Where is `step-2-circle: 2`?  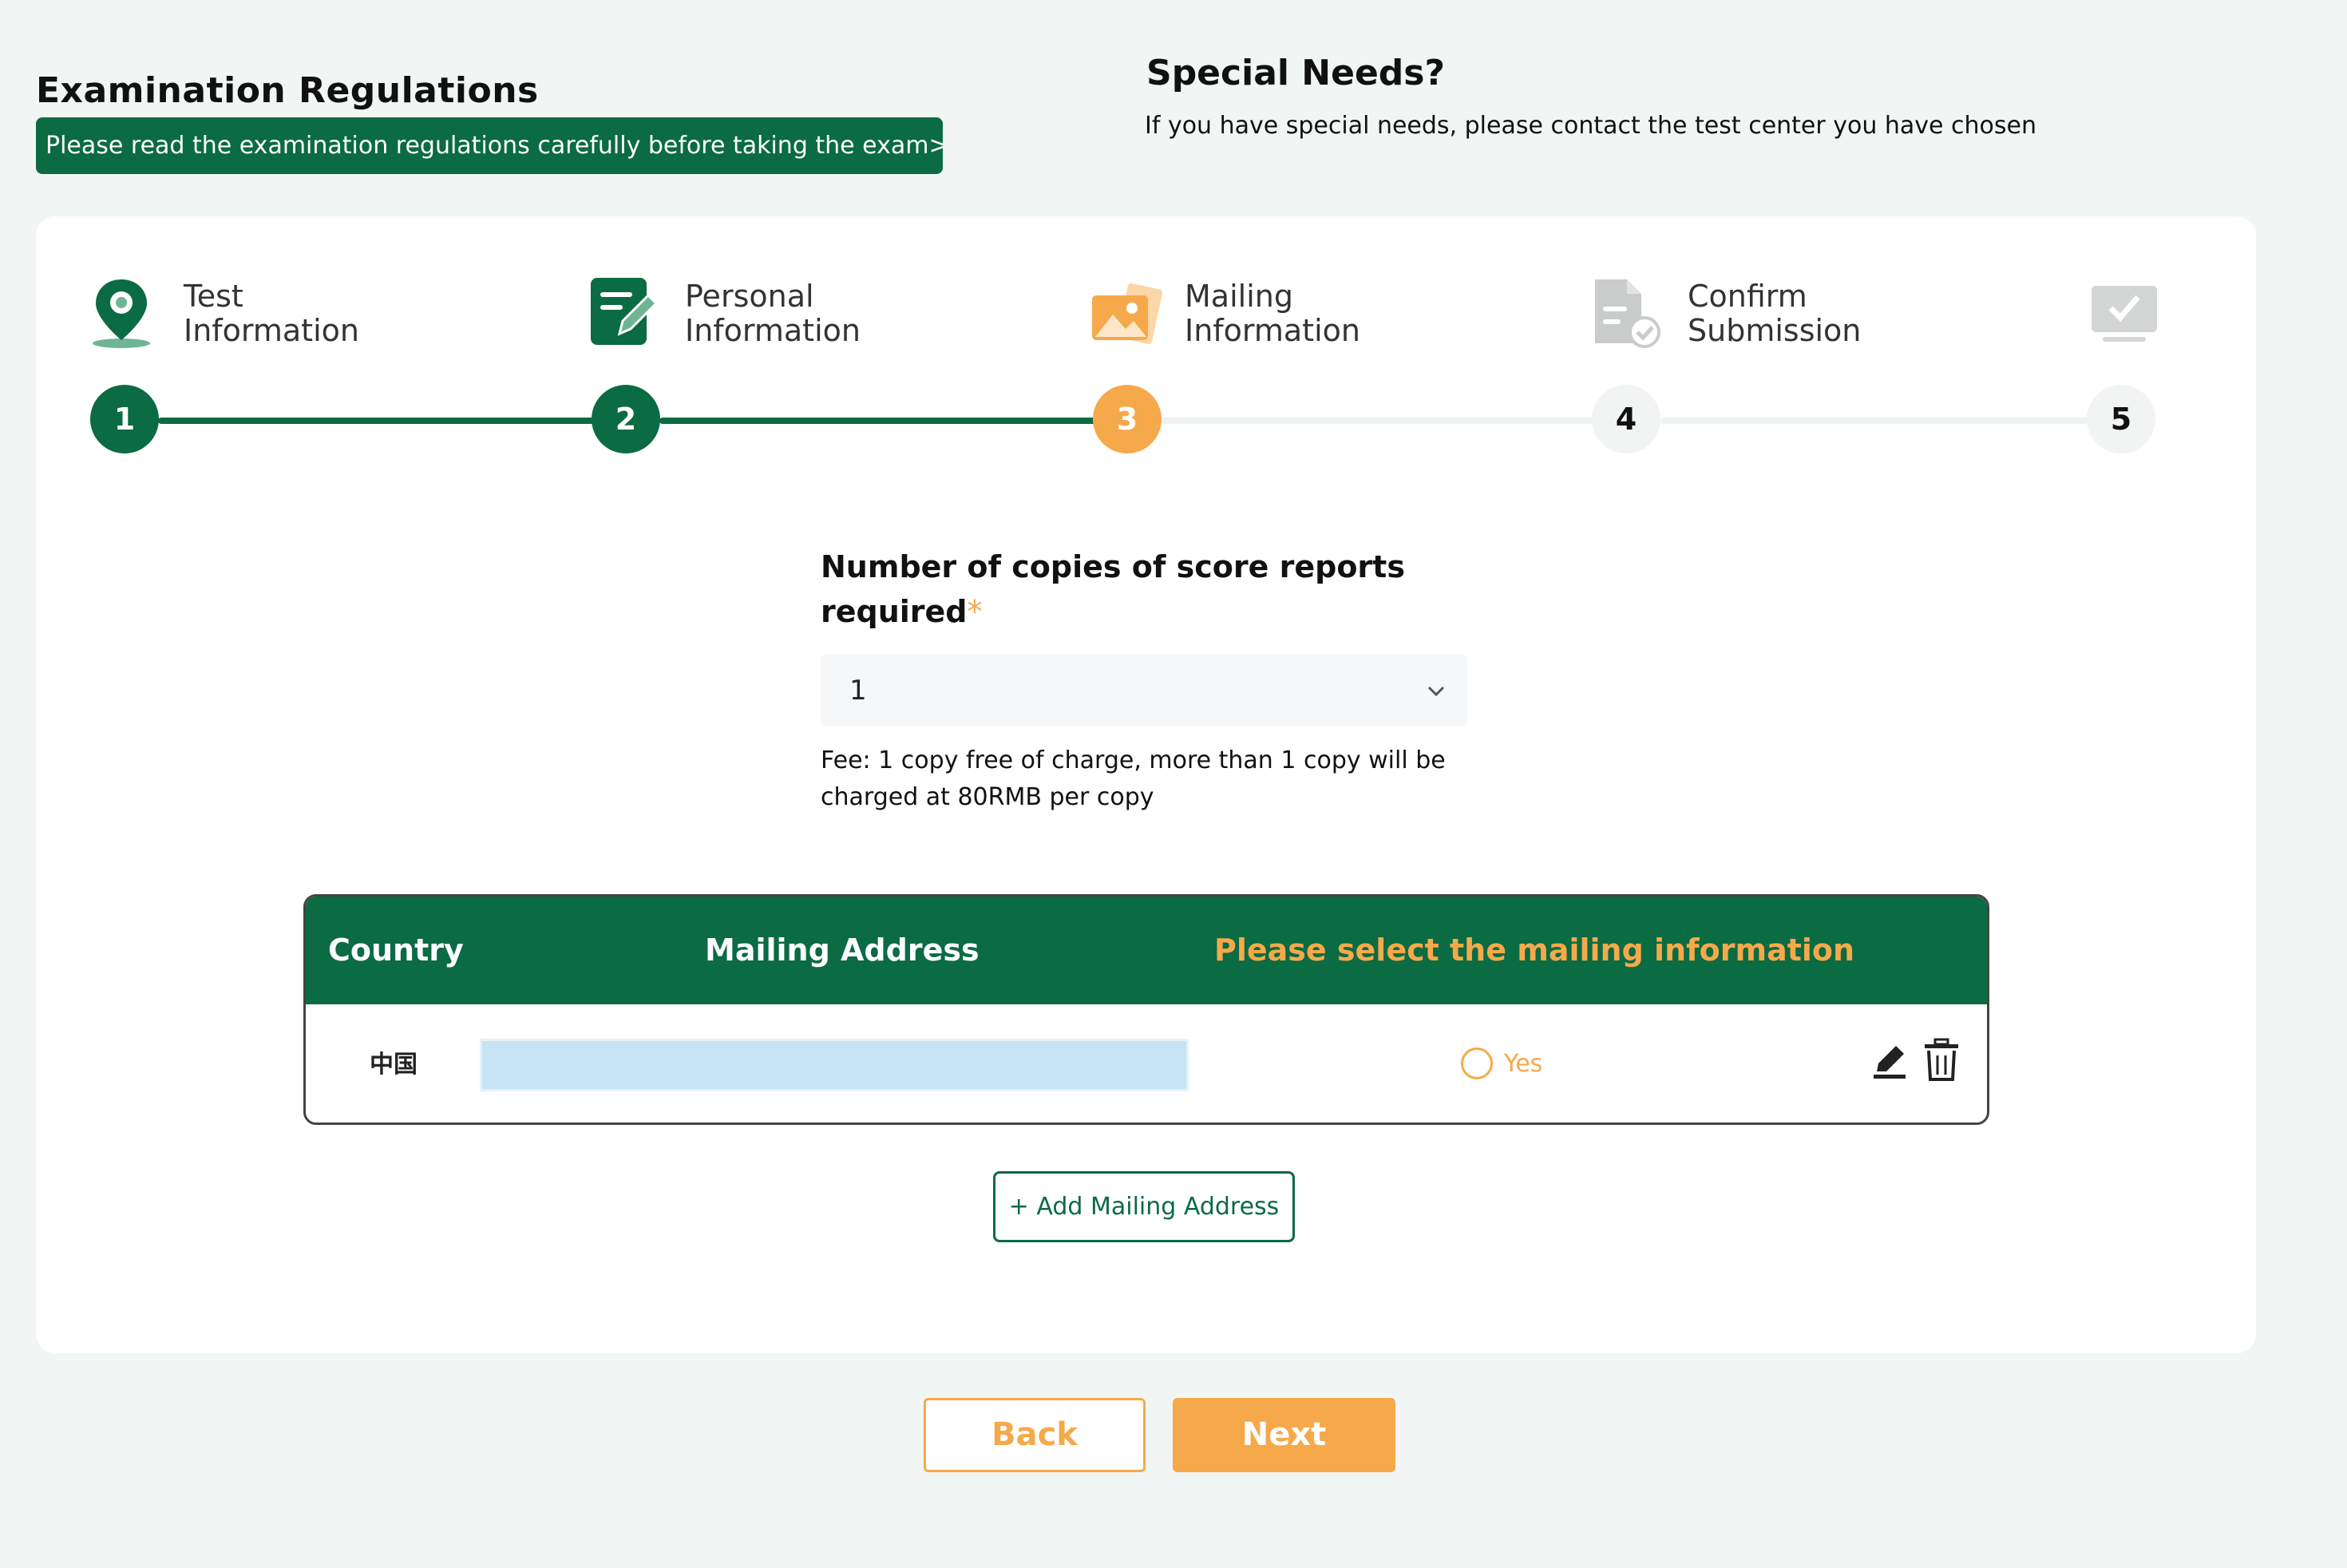
step-2-circle: 2 is located at coordinates (626, 419).